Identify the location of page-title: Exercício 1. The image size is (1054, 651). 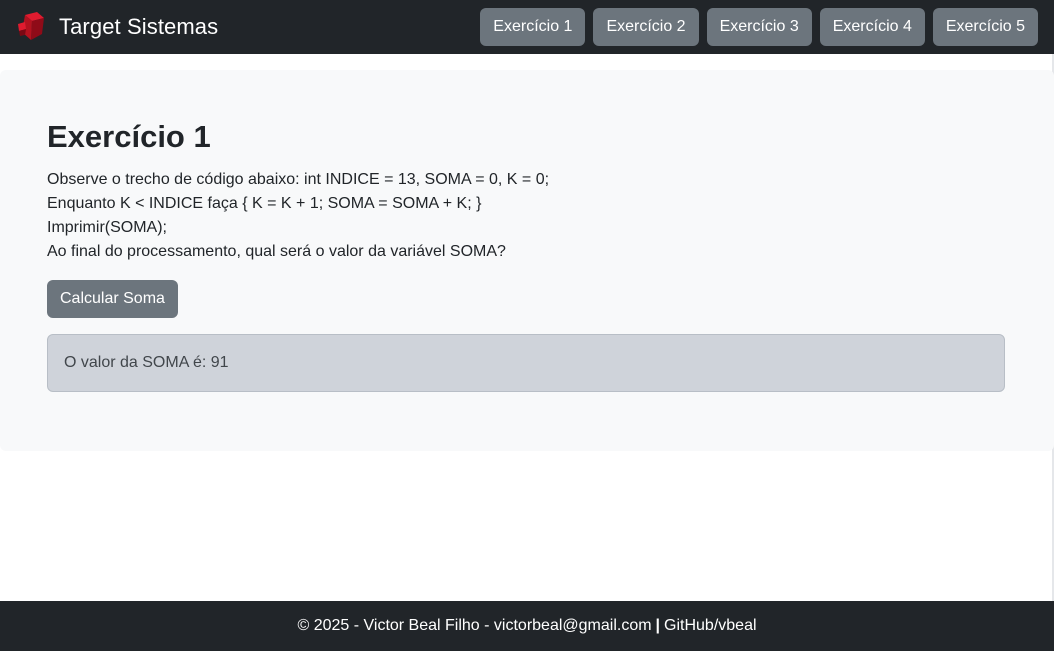
(129, 136).